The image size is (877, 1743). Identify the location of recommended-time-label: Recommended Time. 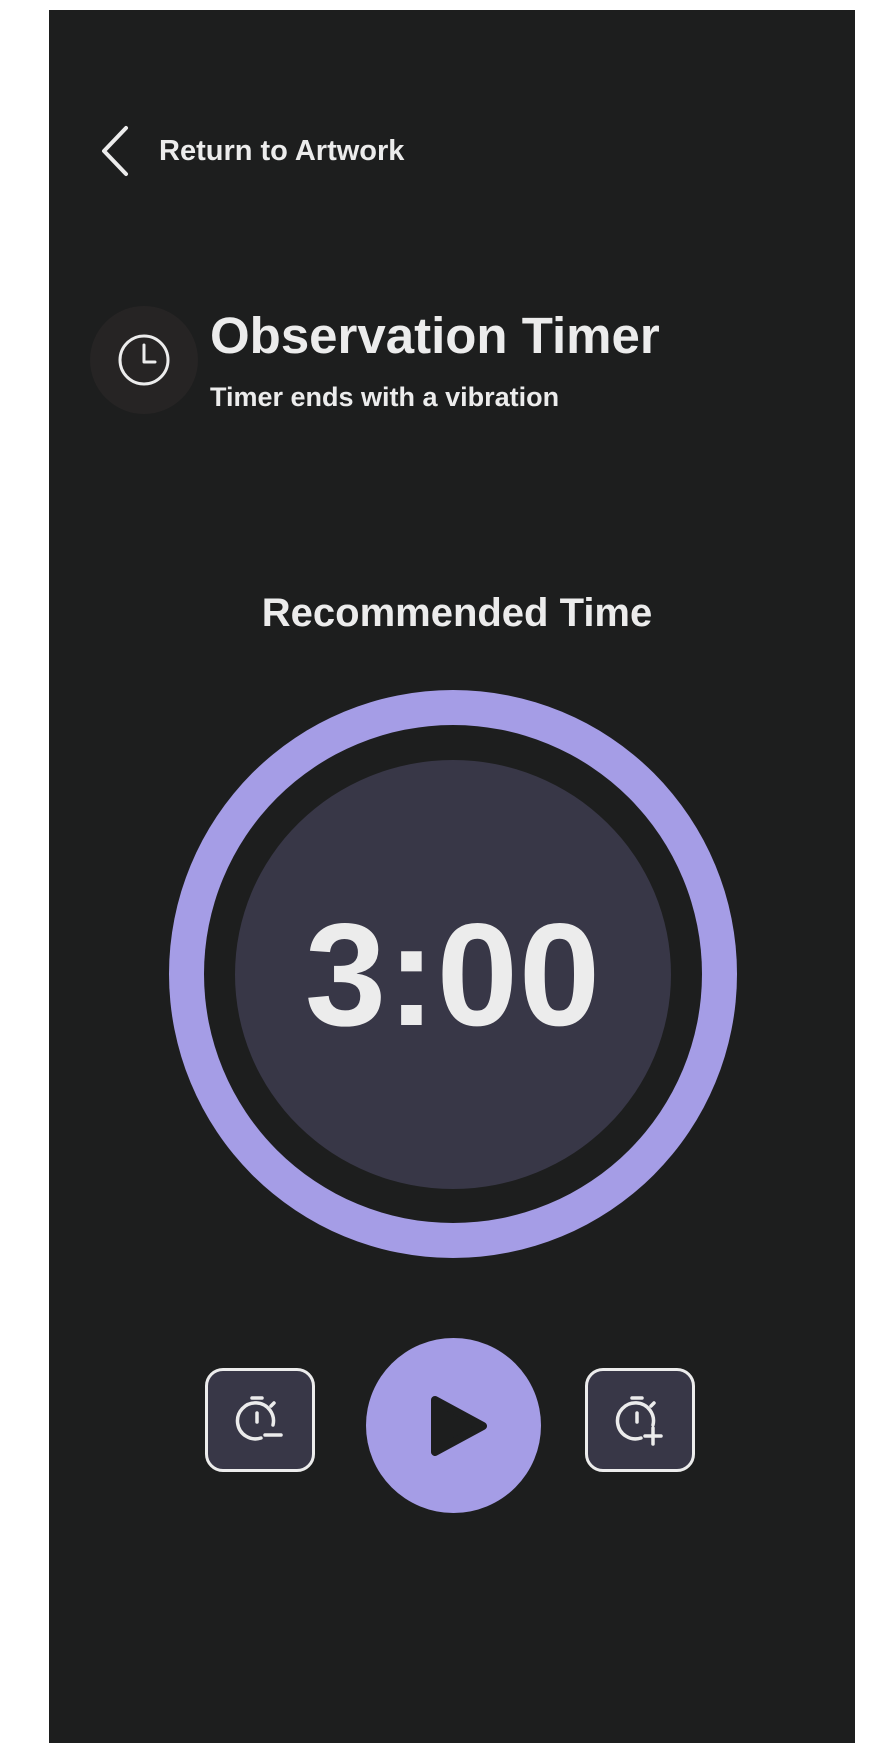
(457, 613).